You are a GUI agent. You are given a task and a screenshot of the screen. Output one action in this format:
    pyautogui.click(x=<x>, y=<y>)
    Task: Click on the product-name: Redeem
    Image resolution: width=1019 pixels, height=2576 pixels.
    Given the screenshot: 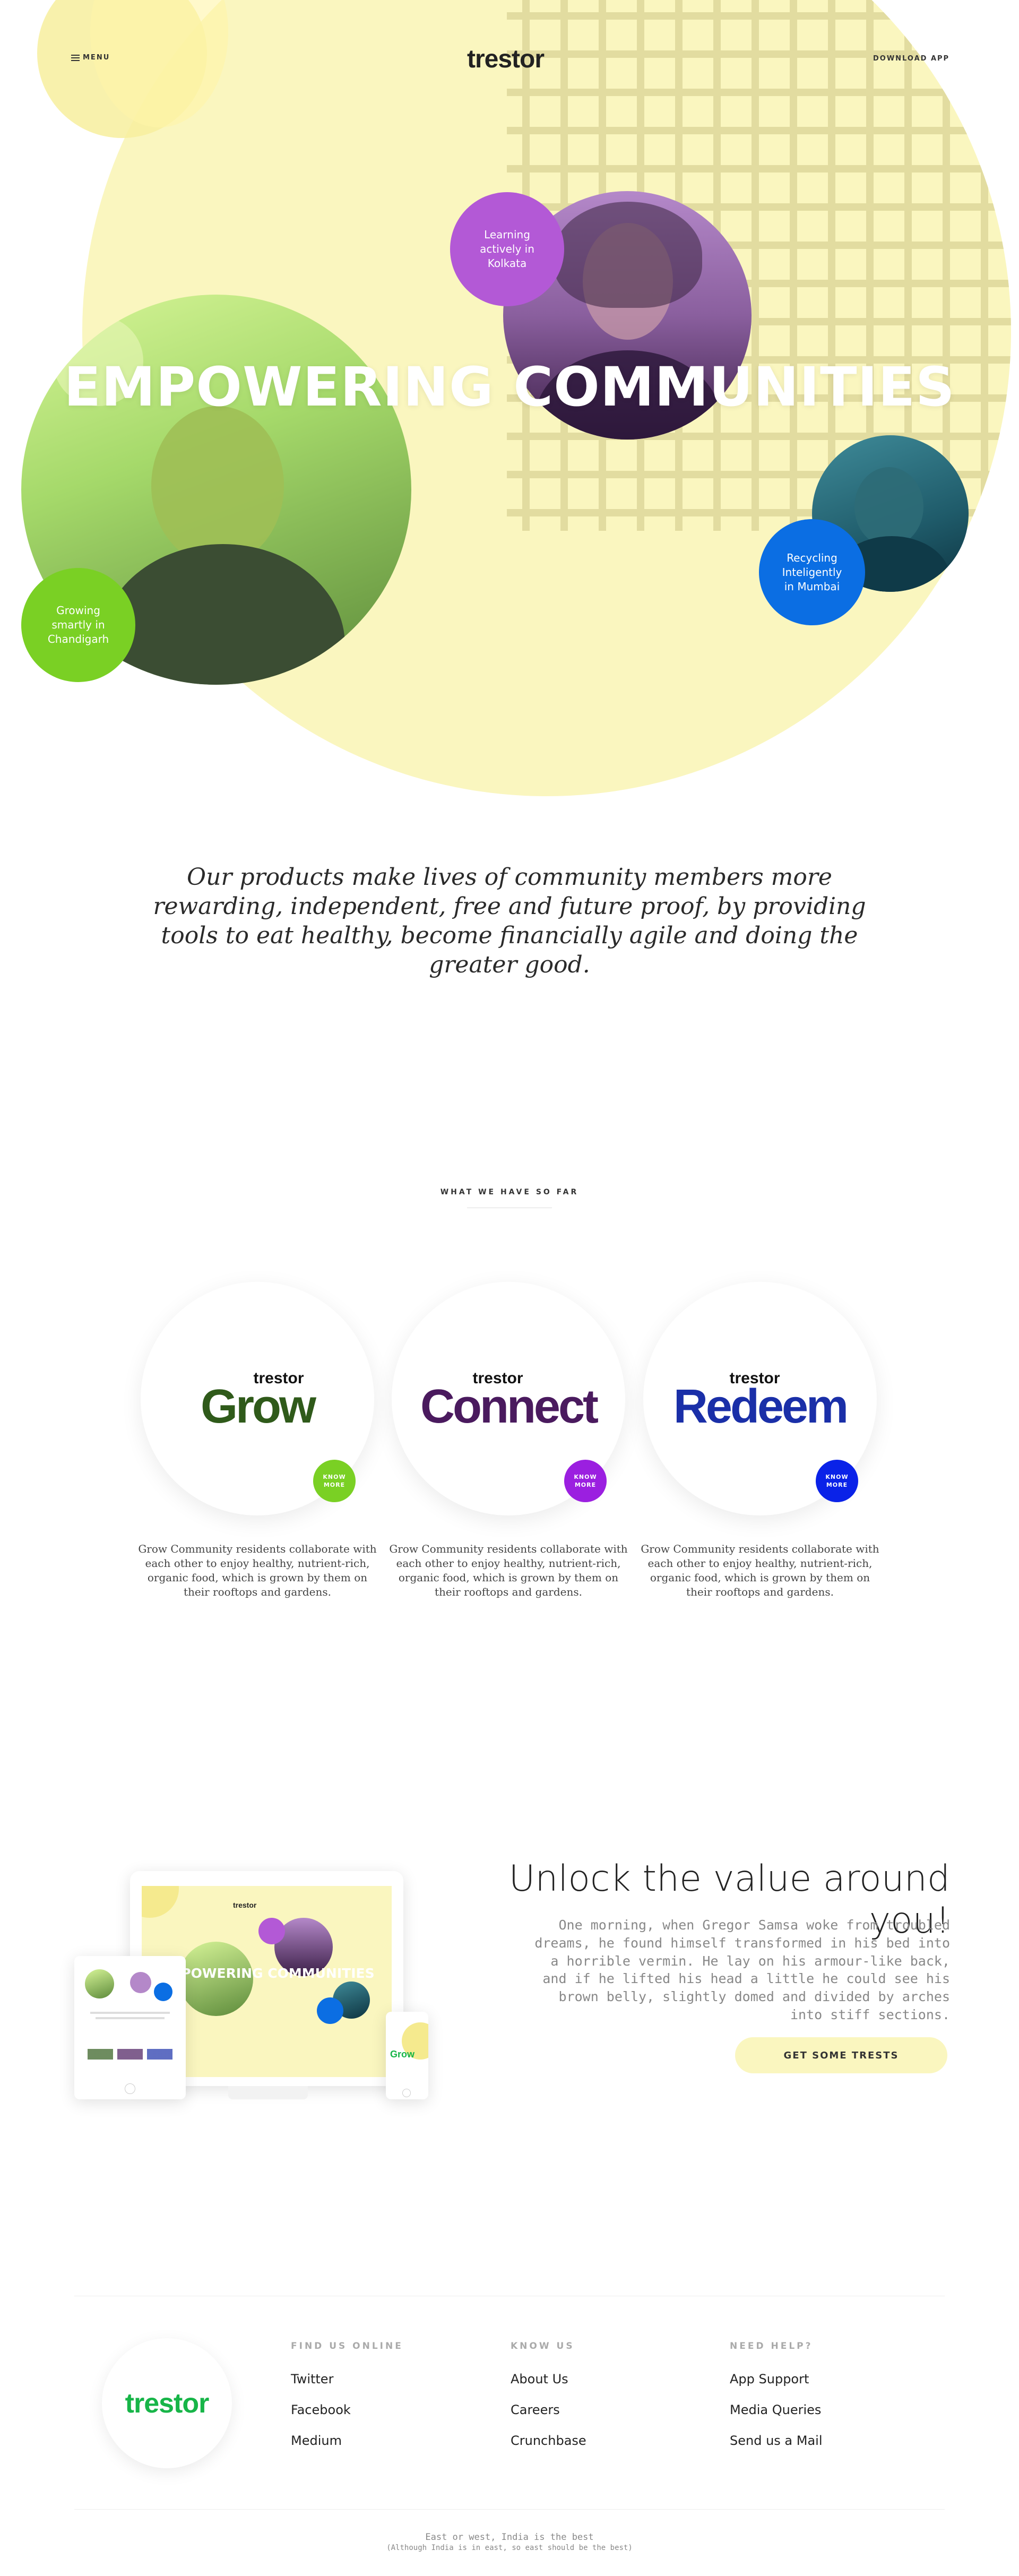 What is the action you would take?
    pyautogui.click(x=761, y=1407)
    